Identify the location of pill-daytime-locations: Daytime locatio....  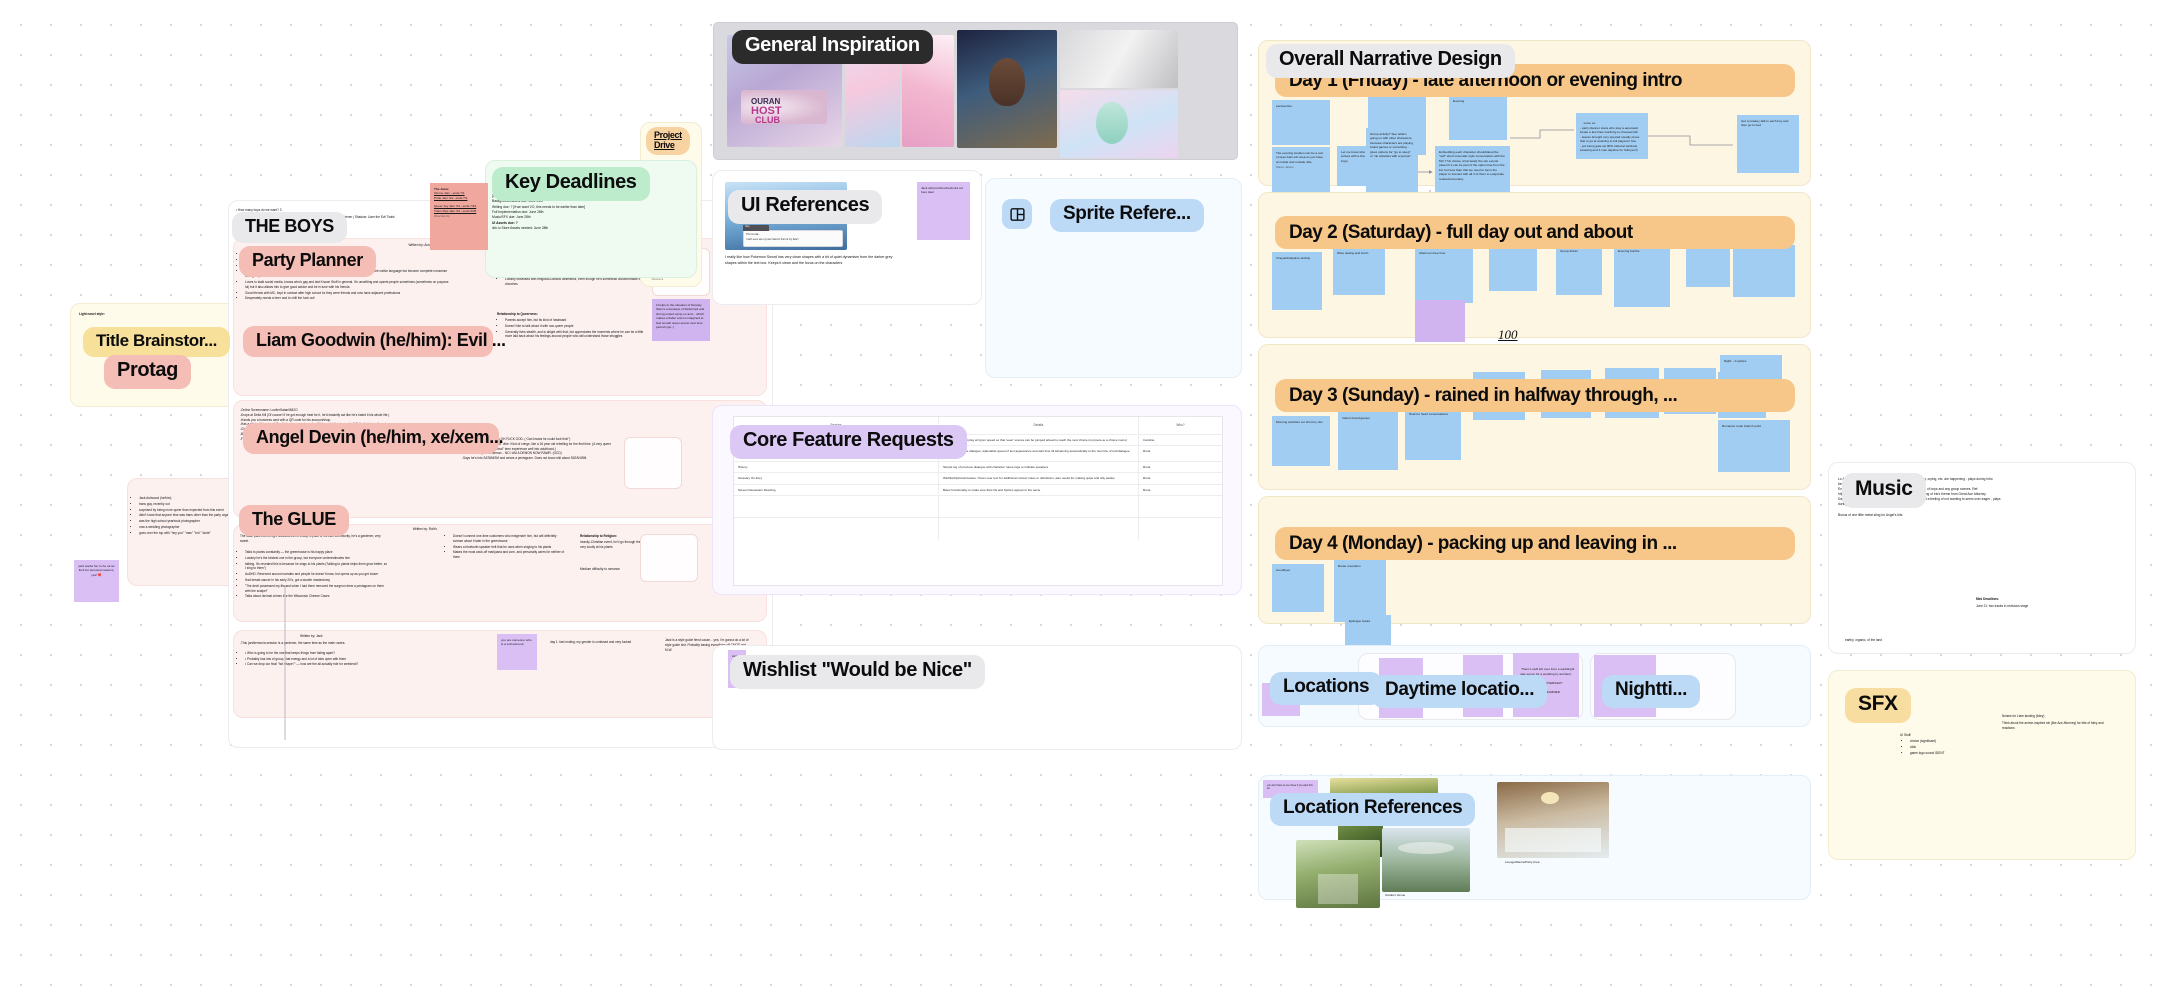
(1460, 691).